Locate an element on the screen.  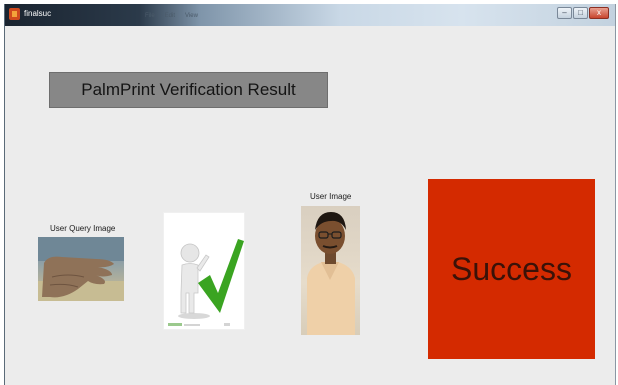
verified-check-image is located at coordinates (204, 271).